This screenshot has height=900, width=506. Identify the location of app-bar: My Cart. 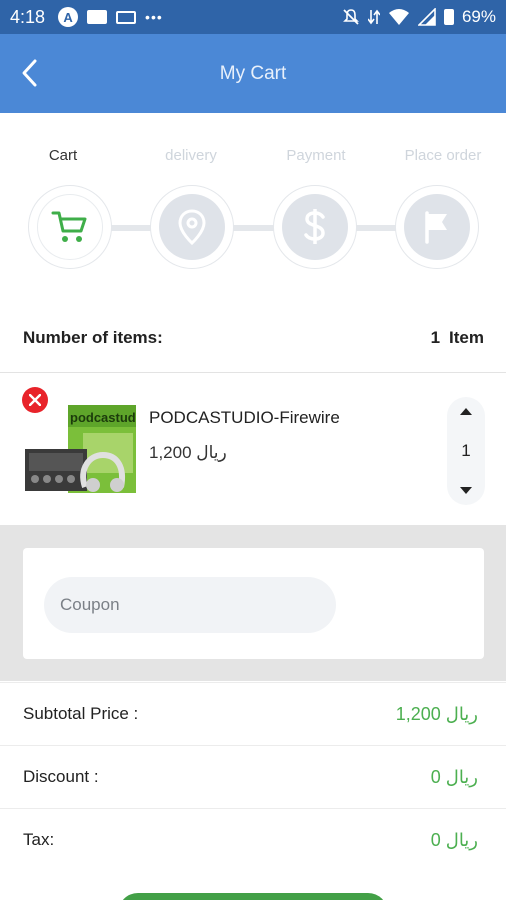
(253, 73).